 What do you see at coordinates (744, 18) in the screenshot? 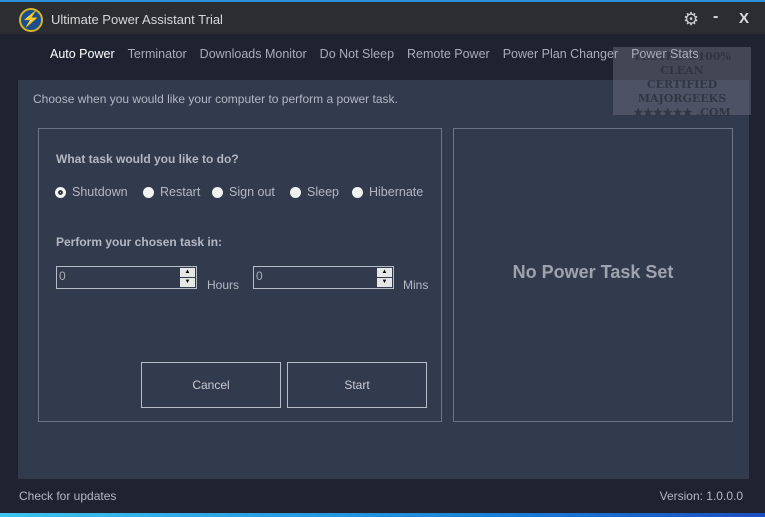
I see `close-button: X` at bounding box center [744, 18].